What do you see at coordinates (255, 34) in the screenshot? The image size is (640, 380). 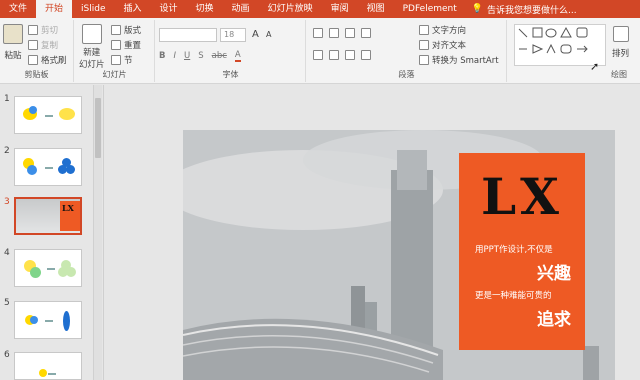 I see `grow-font-button: A` at bounding box center [255, 34].